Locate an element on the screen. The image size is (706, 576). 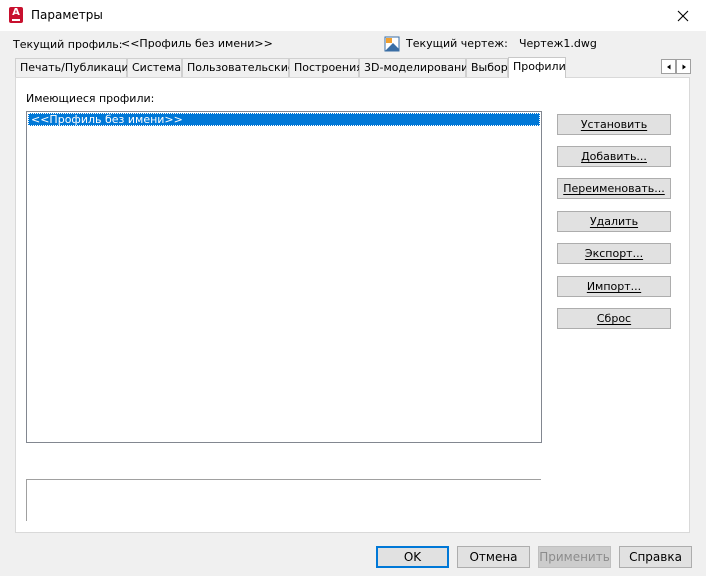
drawing-file-icon is located at coordinates (392, 44).